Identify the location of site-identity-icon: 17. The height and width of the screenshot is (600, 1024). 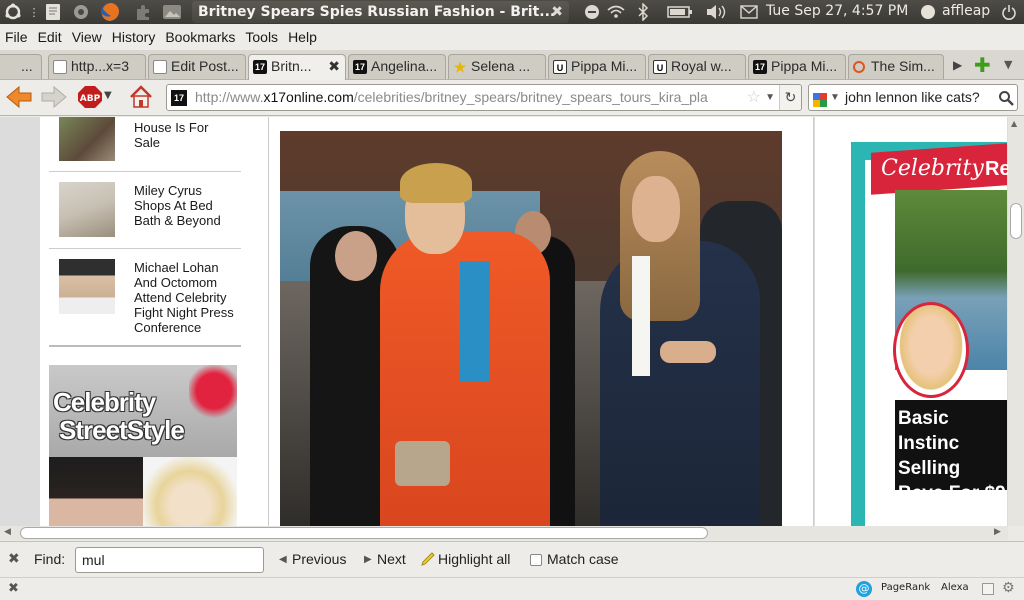
(179, 98).